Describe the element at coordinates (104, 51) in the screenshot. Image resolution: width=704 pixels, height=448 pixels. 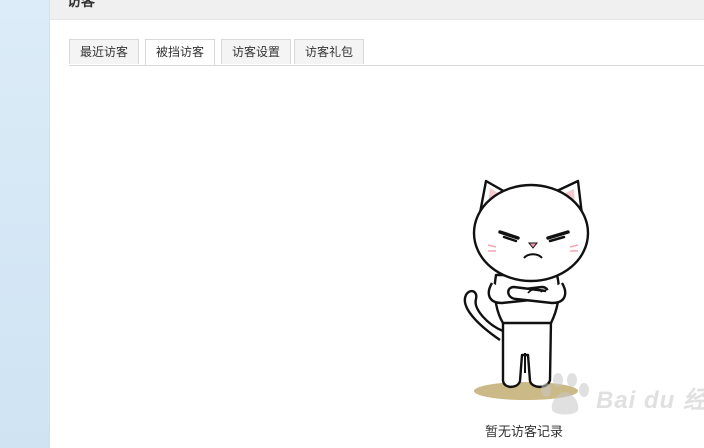
I see `tab-recent-visitors: 最近访客` at that location.